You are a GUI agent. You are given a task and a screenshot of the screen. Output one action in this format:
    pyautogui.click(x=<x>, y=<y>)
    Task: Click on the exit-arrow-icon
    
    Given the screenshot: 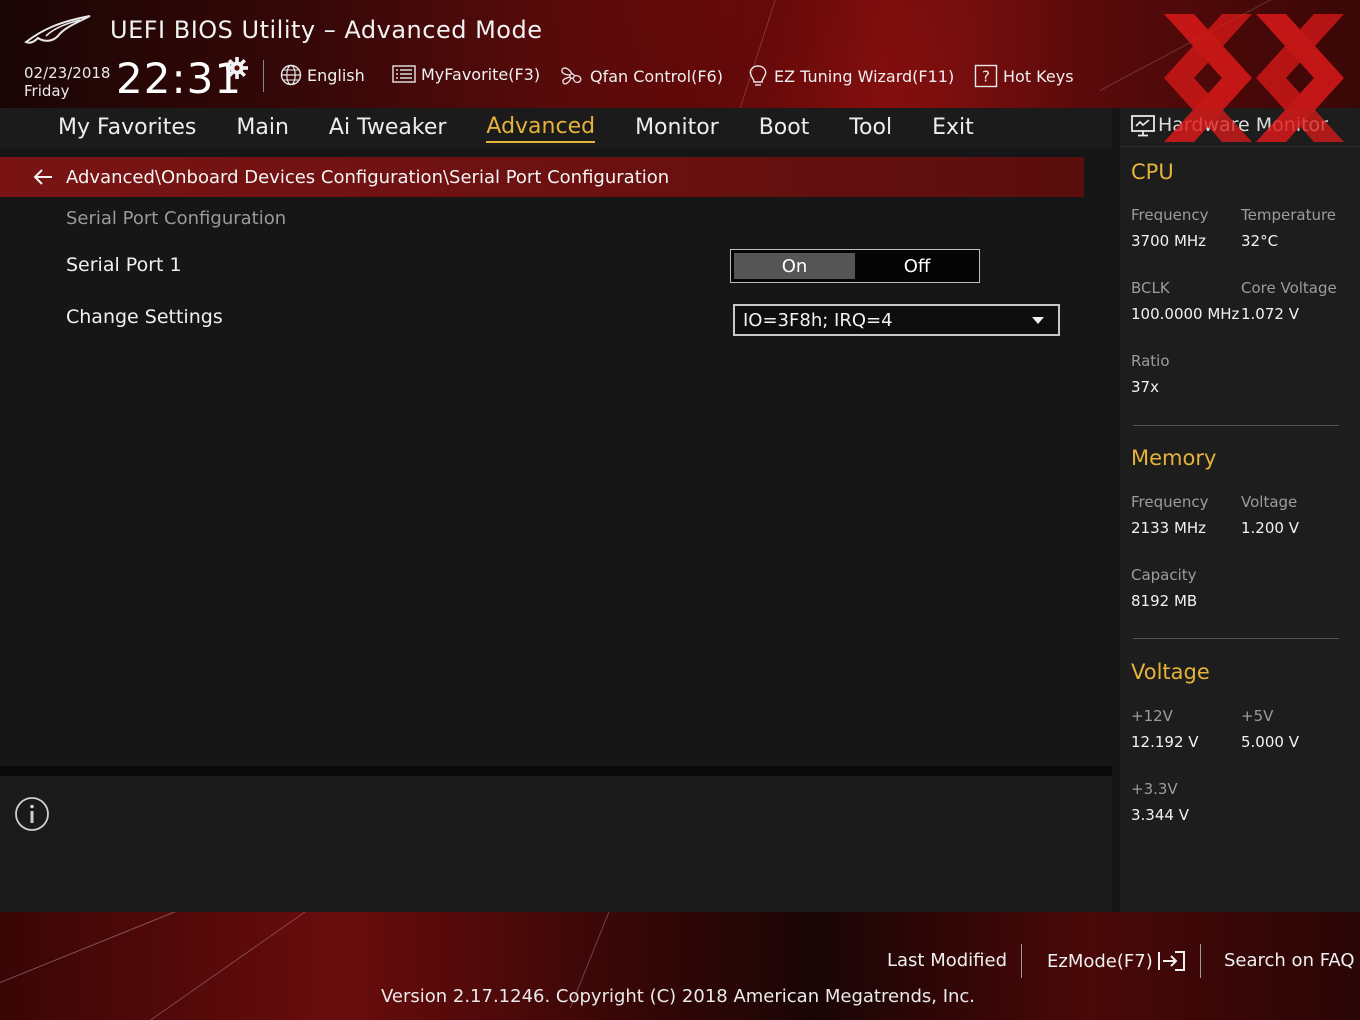 What is the action you would take?
    pyautogui.click(x=1171, y=961)
    